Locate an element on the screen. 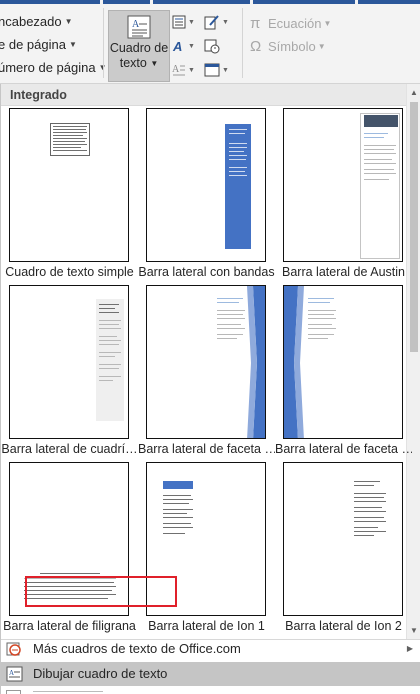  text-box-button: A Cuadro de texto ▼ is located at coordinates (139, 46).